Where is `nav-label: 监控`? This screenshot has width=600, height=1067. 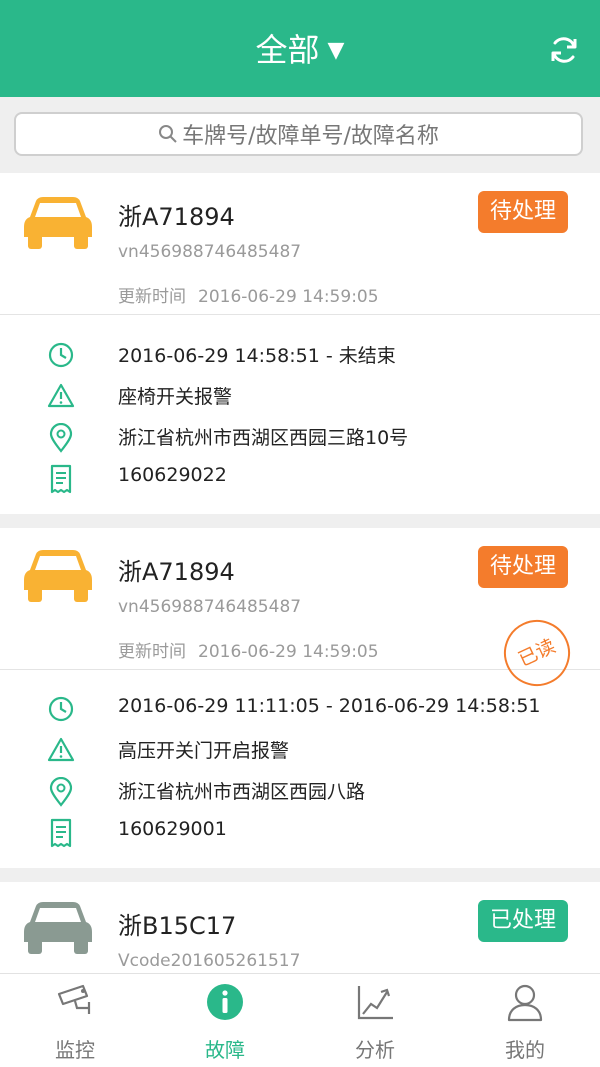
nav-label: 监控 is located at coordinates (75, 1050).